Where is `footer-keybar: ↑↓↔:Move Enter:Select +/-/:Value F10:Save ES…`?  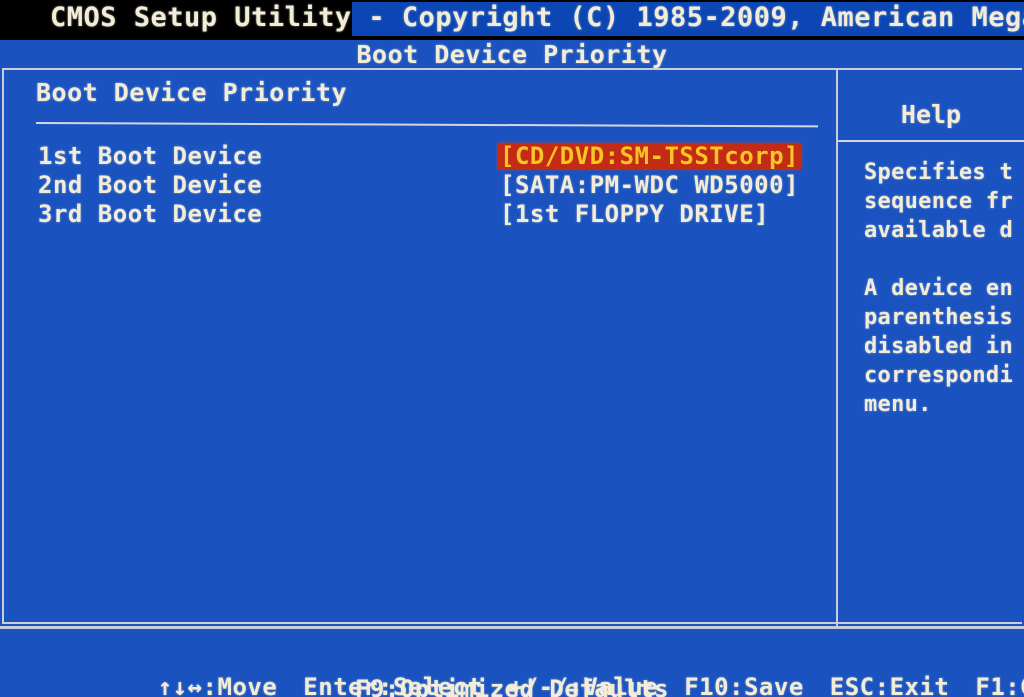
footer-keybar: ↑↓↔:Move Enter:Select +/-/:Value F10:Save ES… is located at coordinates (512, 664).